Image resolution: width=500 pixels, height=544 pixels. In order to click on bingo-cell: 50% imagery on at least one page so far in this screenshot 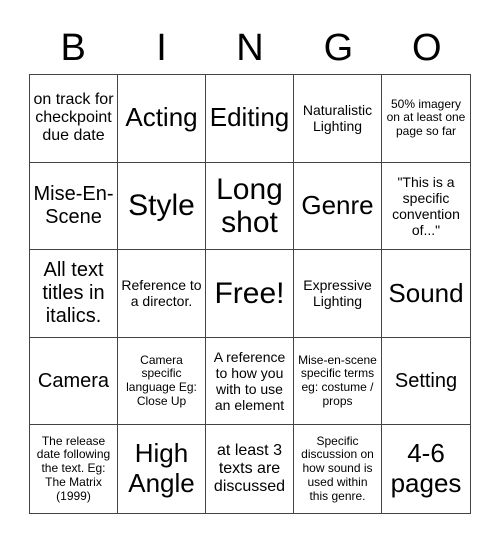, I will do `click(426, 119)`.